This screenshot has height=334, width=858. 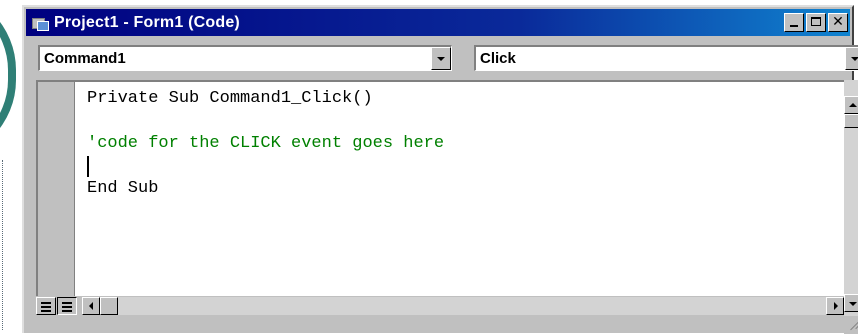 I want to click on close-button: ✕, so click(x=838, y=22).